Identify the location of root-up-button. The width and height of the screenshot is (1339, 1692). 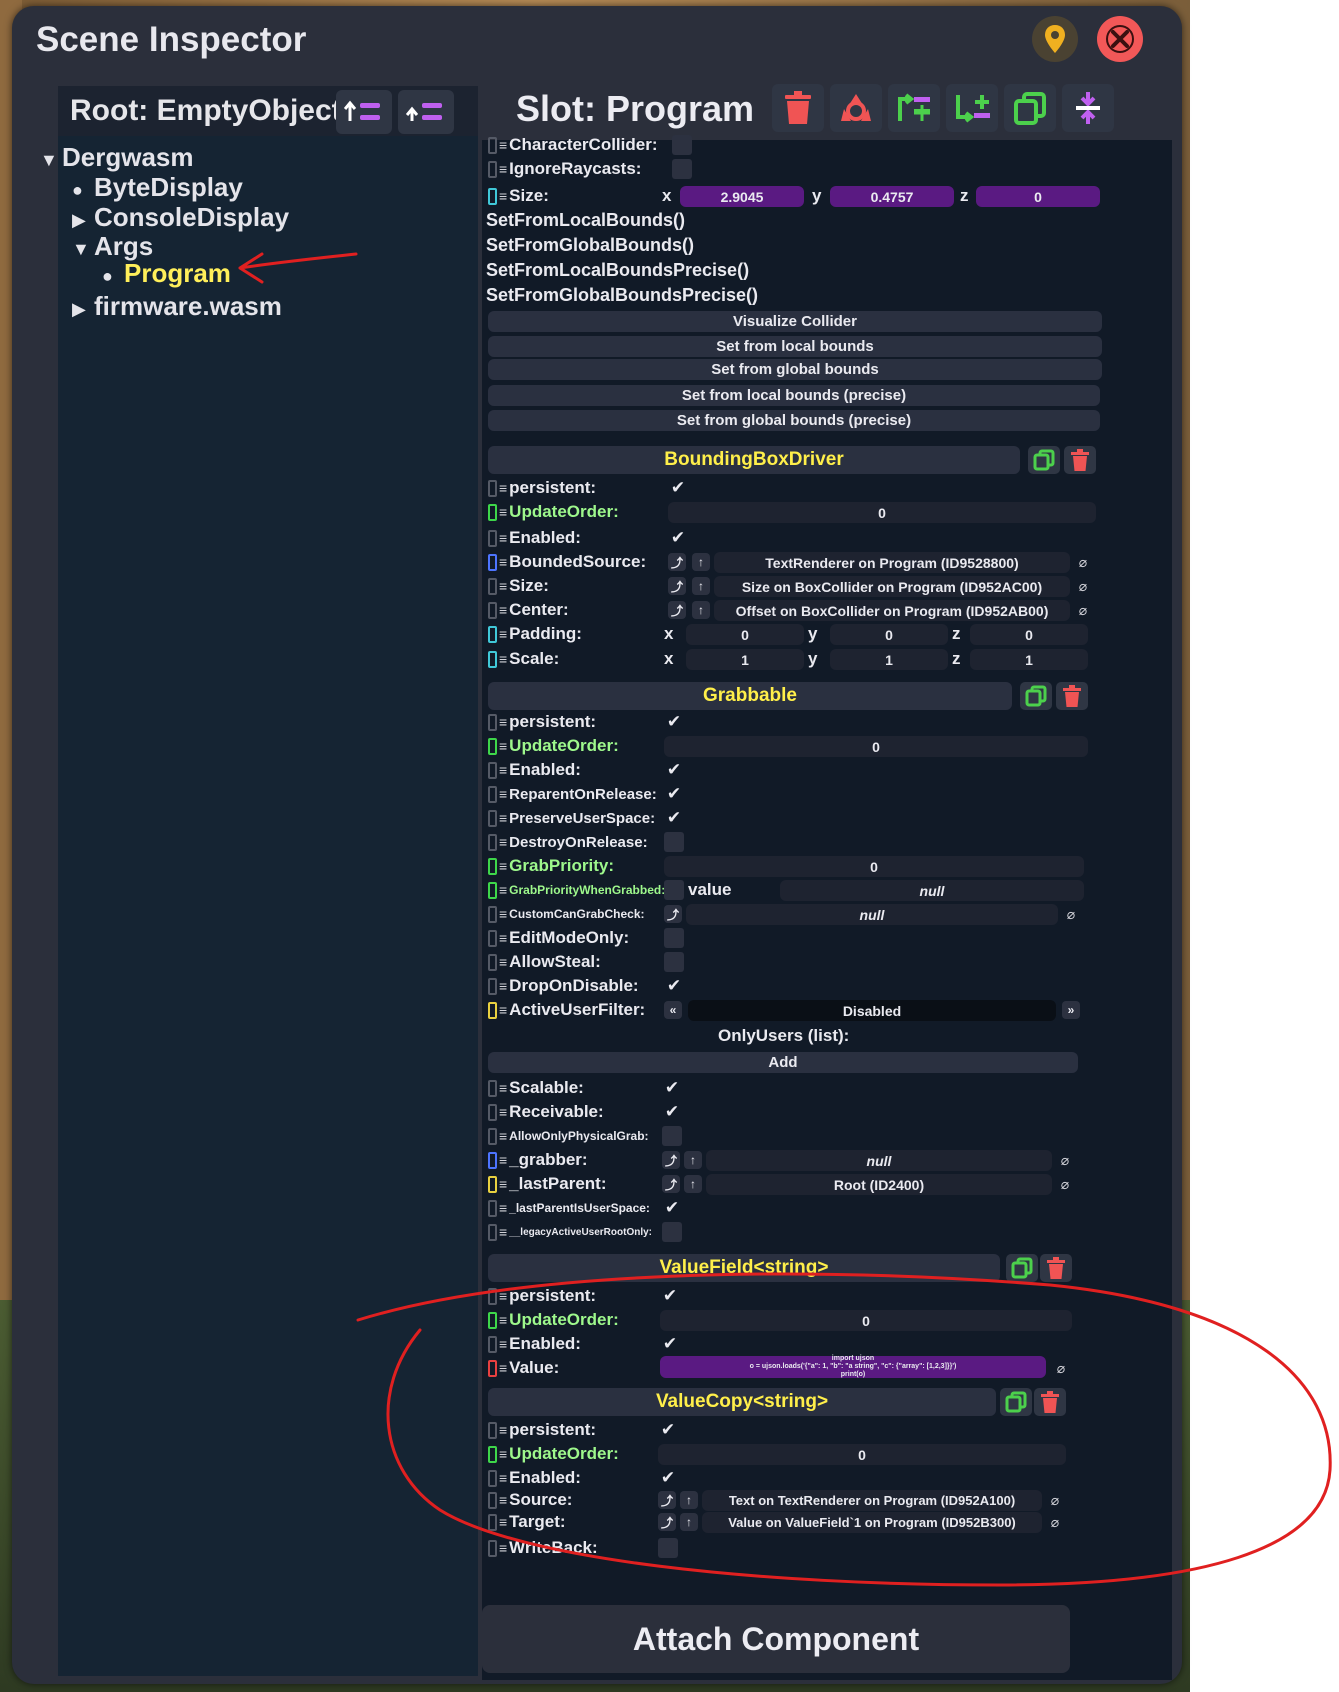
(364, 112).